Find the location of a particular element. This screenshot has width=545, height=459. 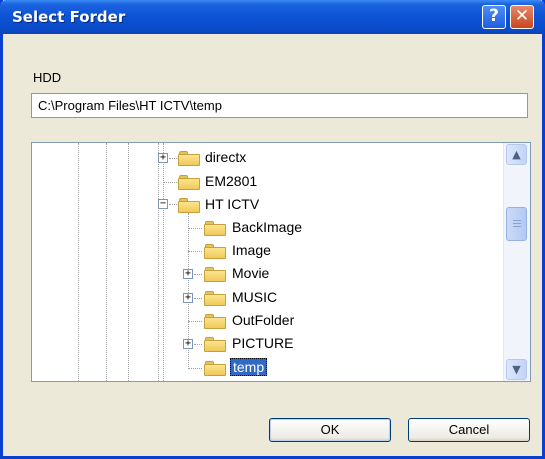

collapse-toggle: − is located at coordinates (163, 204).